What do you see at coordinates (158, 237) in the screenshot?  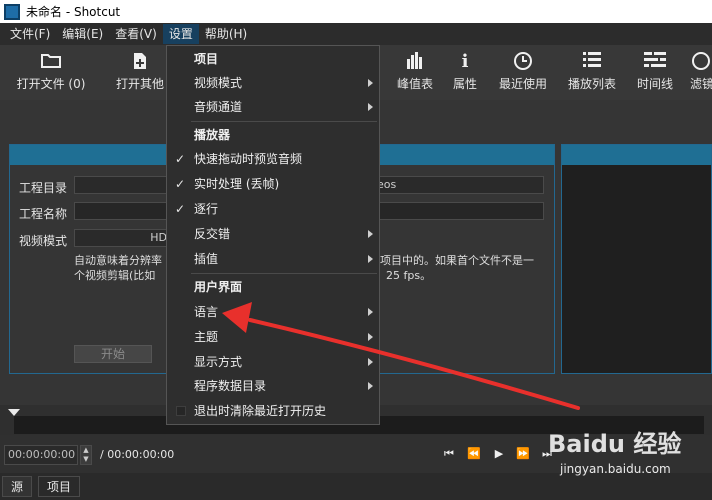 I see `video-mode-value: HD` at bounding box center [158, 237].